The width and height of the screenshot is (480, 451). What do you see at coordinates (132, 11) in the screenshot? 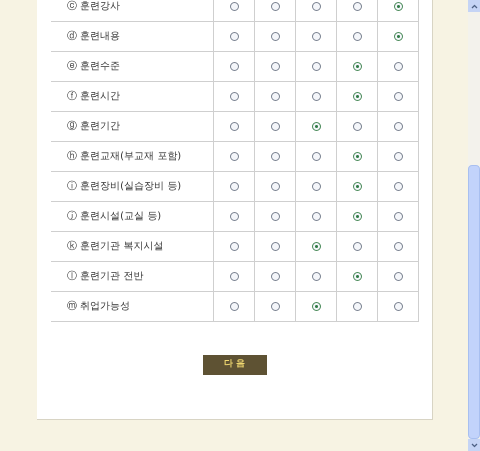
I see `question-label: ⓒ 훈련강사` at bounding box center [132, 11].